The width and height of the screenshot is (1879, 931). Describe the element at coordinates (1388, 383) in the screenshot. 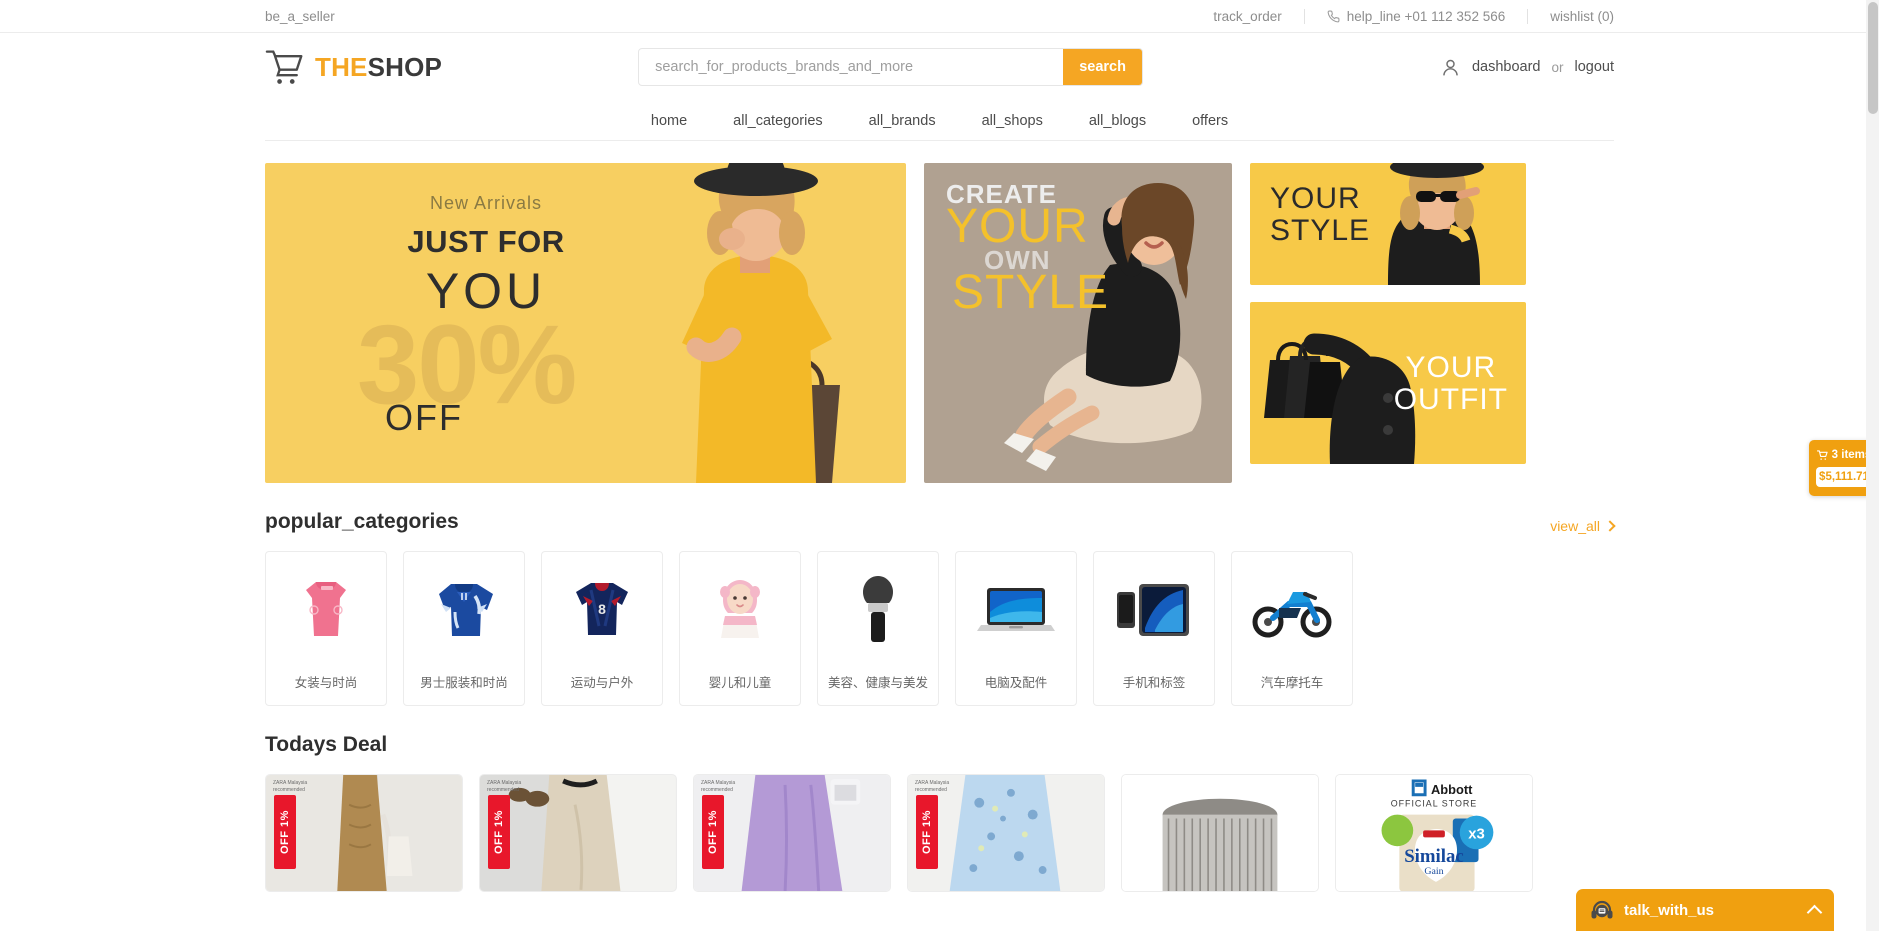

I see `banner-your-outfit: YOUR OUTFIT` at that location.